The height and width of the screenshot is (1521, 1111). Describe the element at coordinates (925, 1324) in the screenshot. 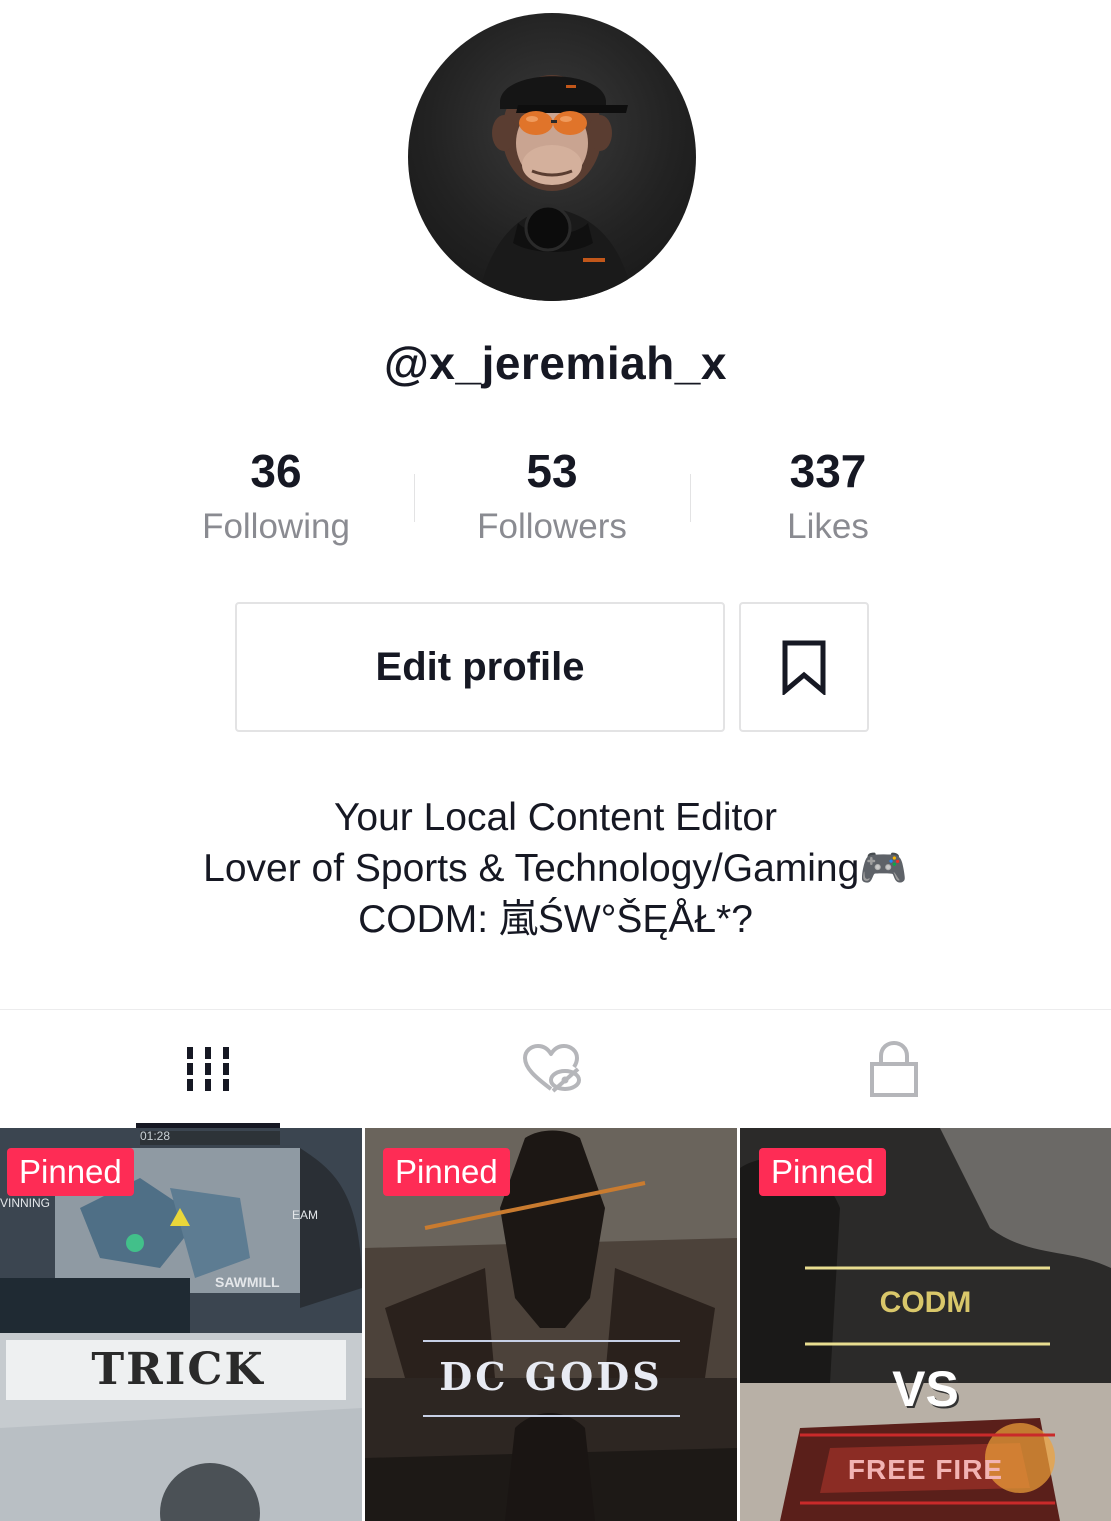

I see `video-thumbnail: CODM VS FREE FIRE Pinned` at that location.